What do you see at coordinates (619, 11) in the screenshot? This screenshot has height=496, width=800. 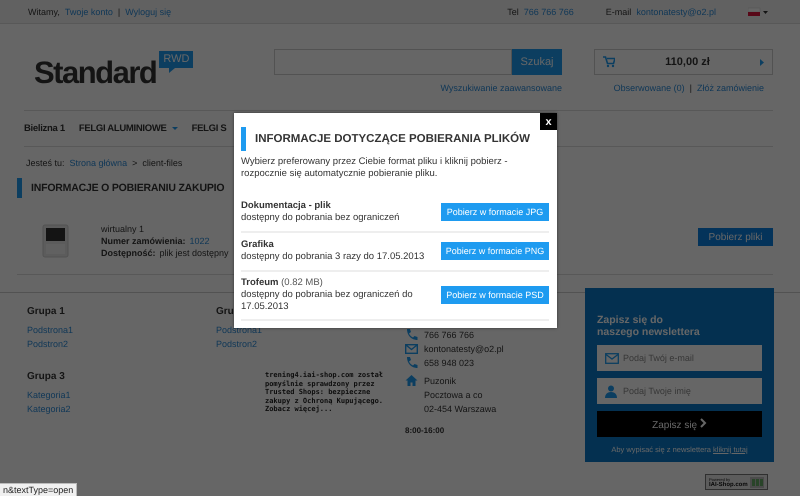 I see `email-label: E-mail` at bounding box center [619, 11].